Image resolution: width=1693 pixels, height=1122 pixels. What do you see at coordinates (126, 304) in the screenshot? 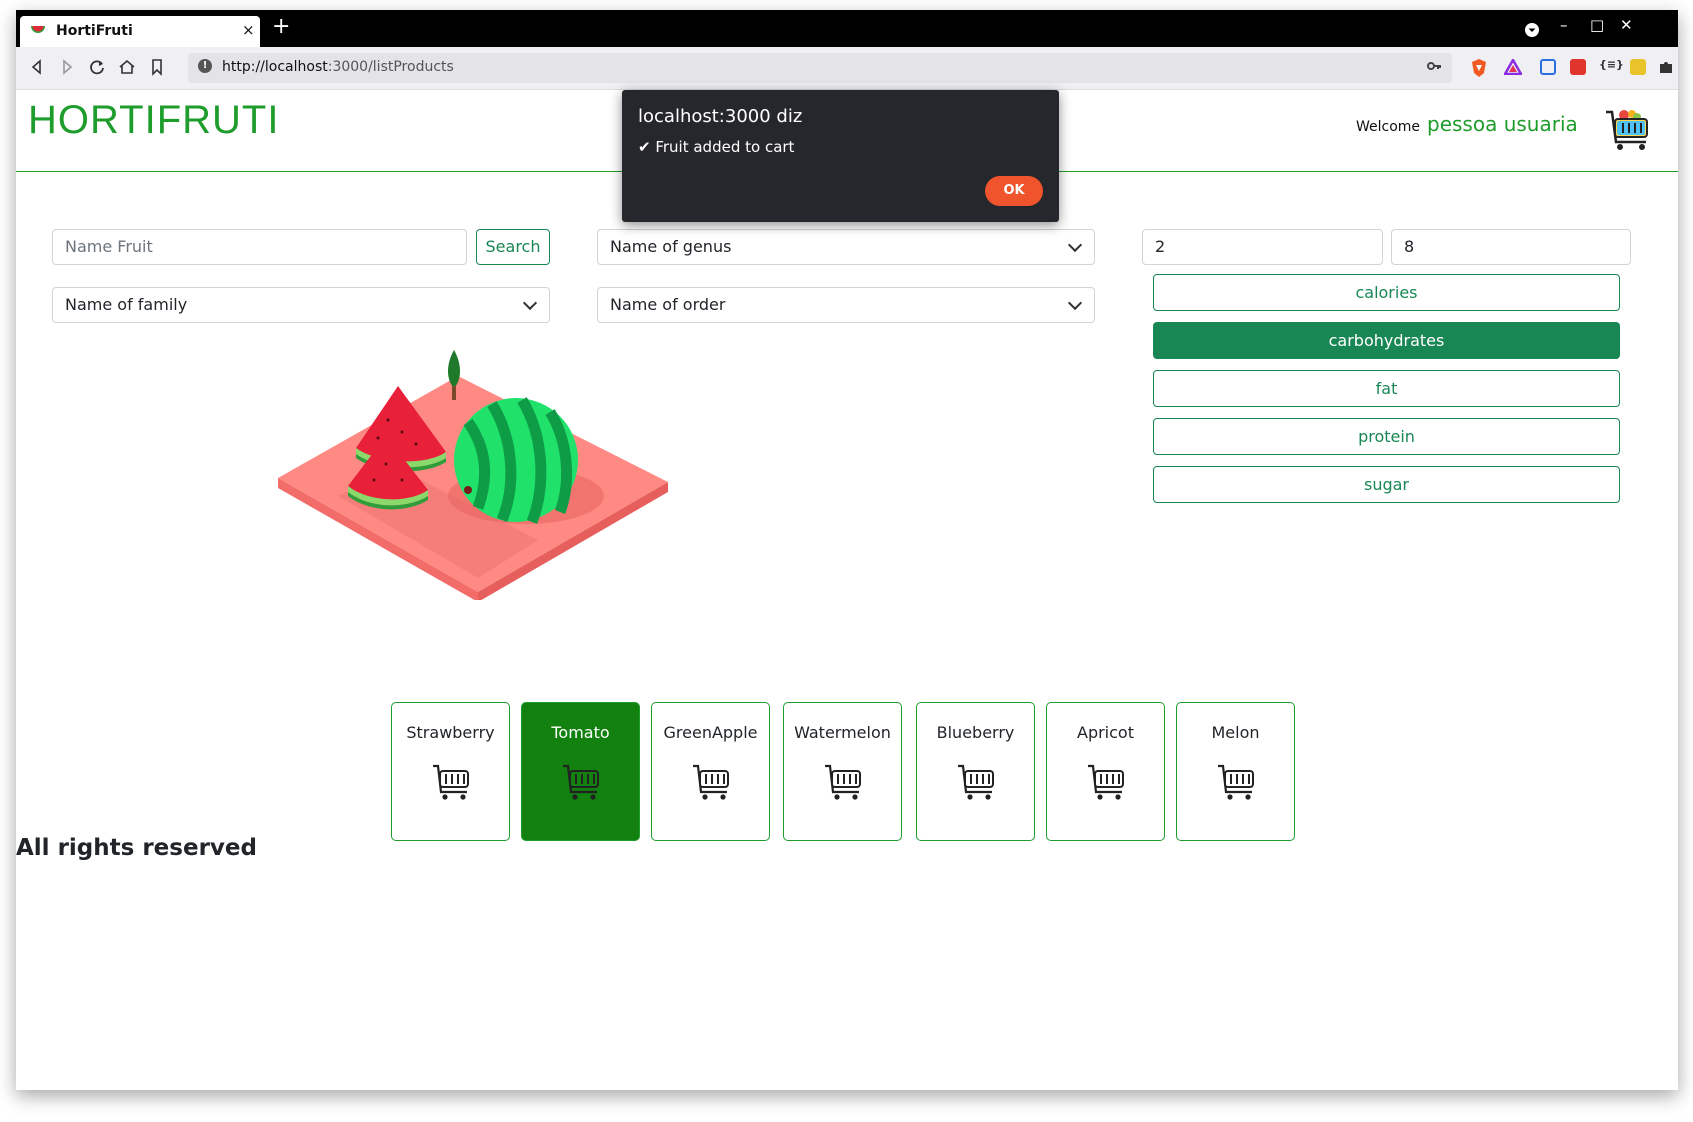
I see `family-select-value: Name of family` at bounding box center [126, 304].